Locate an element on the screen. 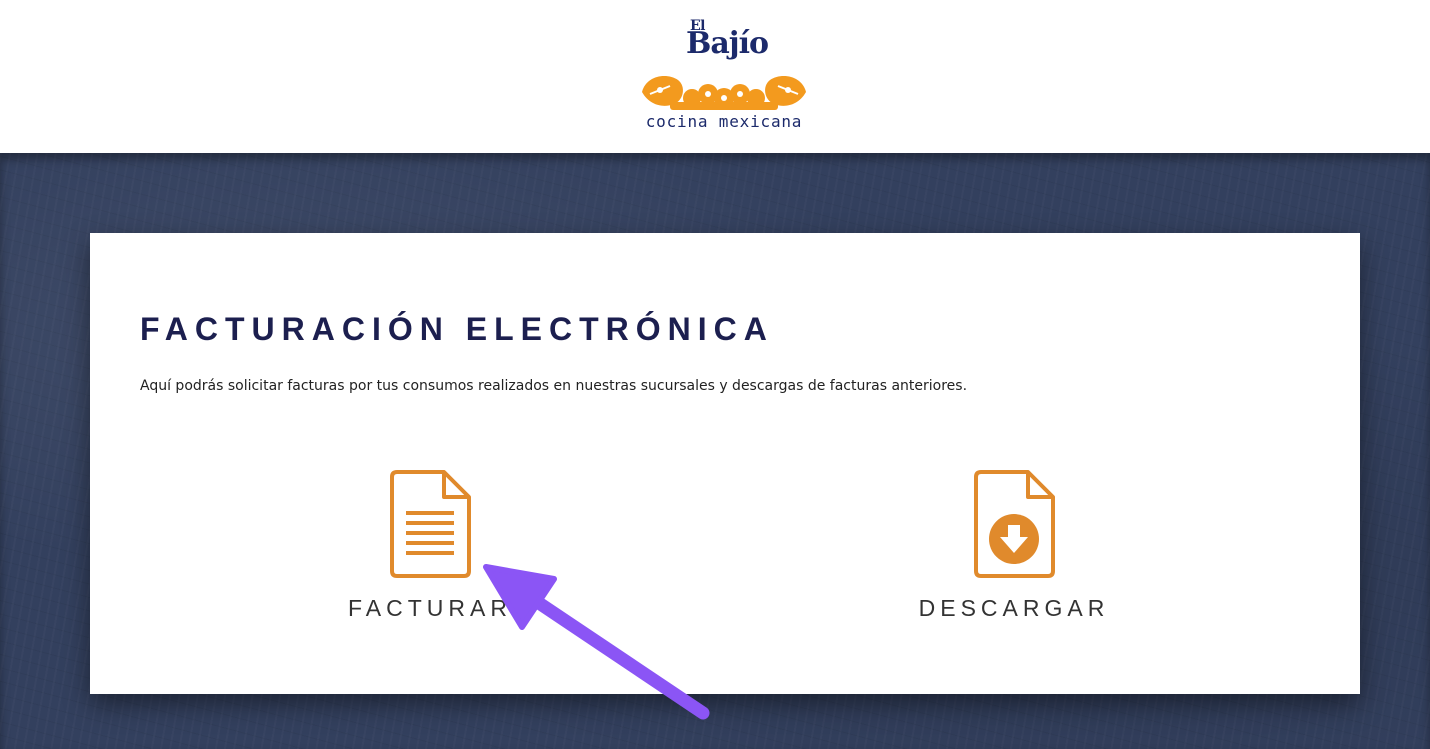 This screenshot has height=749, width=1430. papel-picado-ornament-icon is located at coordinates (724, 93).